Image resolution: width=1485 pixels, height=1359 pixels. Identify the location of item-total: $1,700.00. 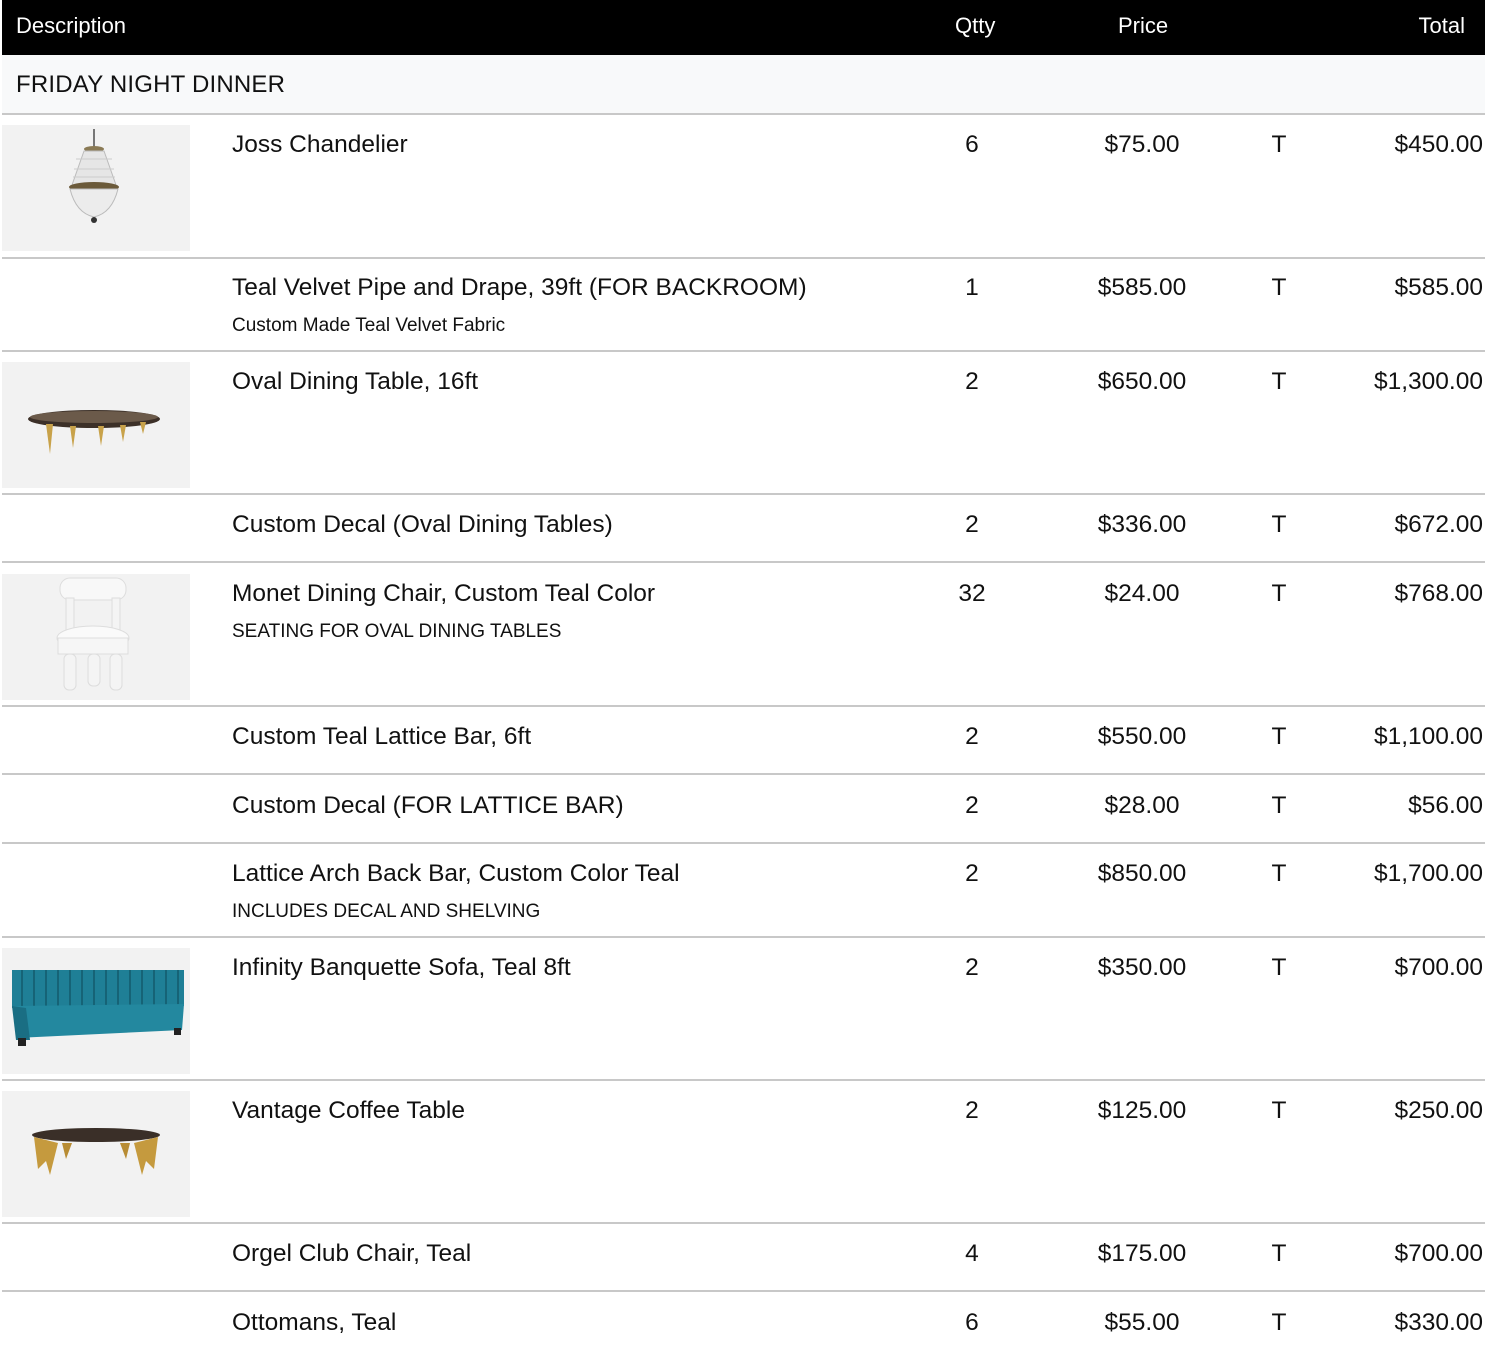
(1428, 873).